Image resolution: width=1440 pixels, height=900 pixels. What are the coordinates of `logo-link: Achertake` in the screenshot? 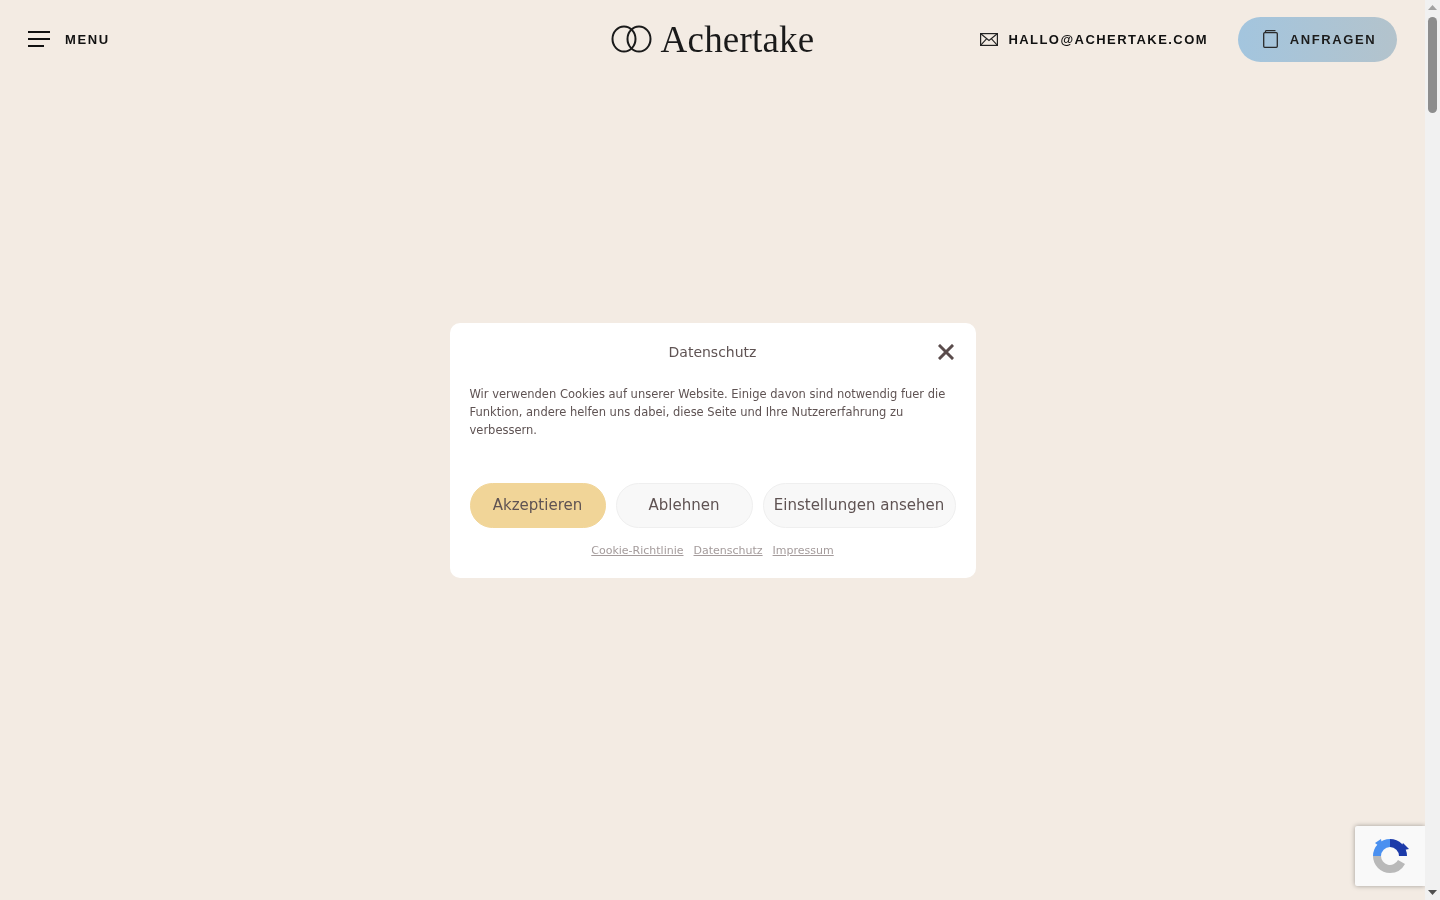 It's located at (712, 39).